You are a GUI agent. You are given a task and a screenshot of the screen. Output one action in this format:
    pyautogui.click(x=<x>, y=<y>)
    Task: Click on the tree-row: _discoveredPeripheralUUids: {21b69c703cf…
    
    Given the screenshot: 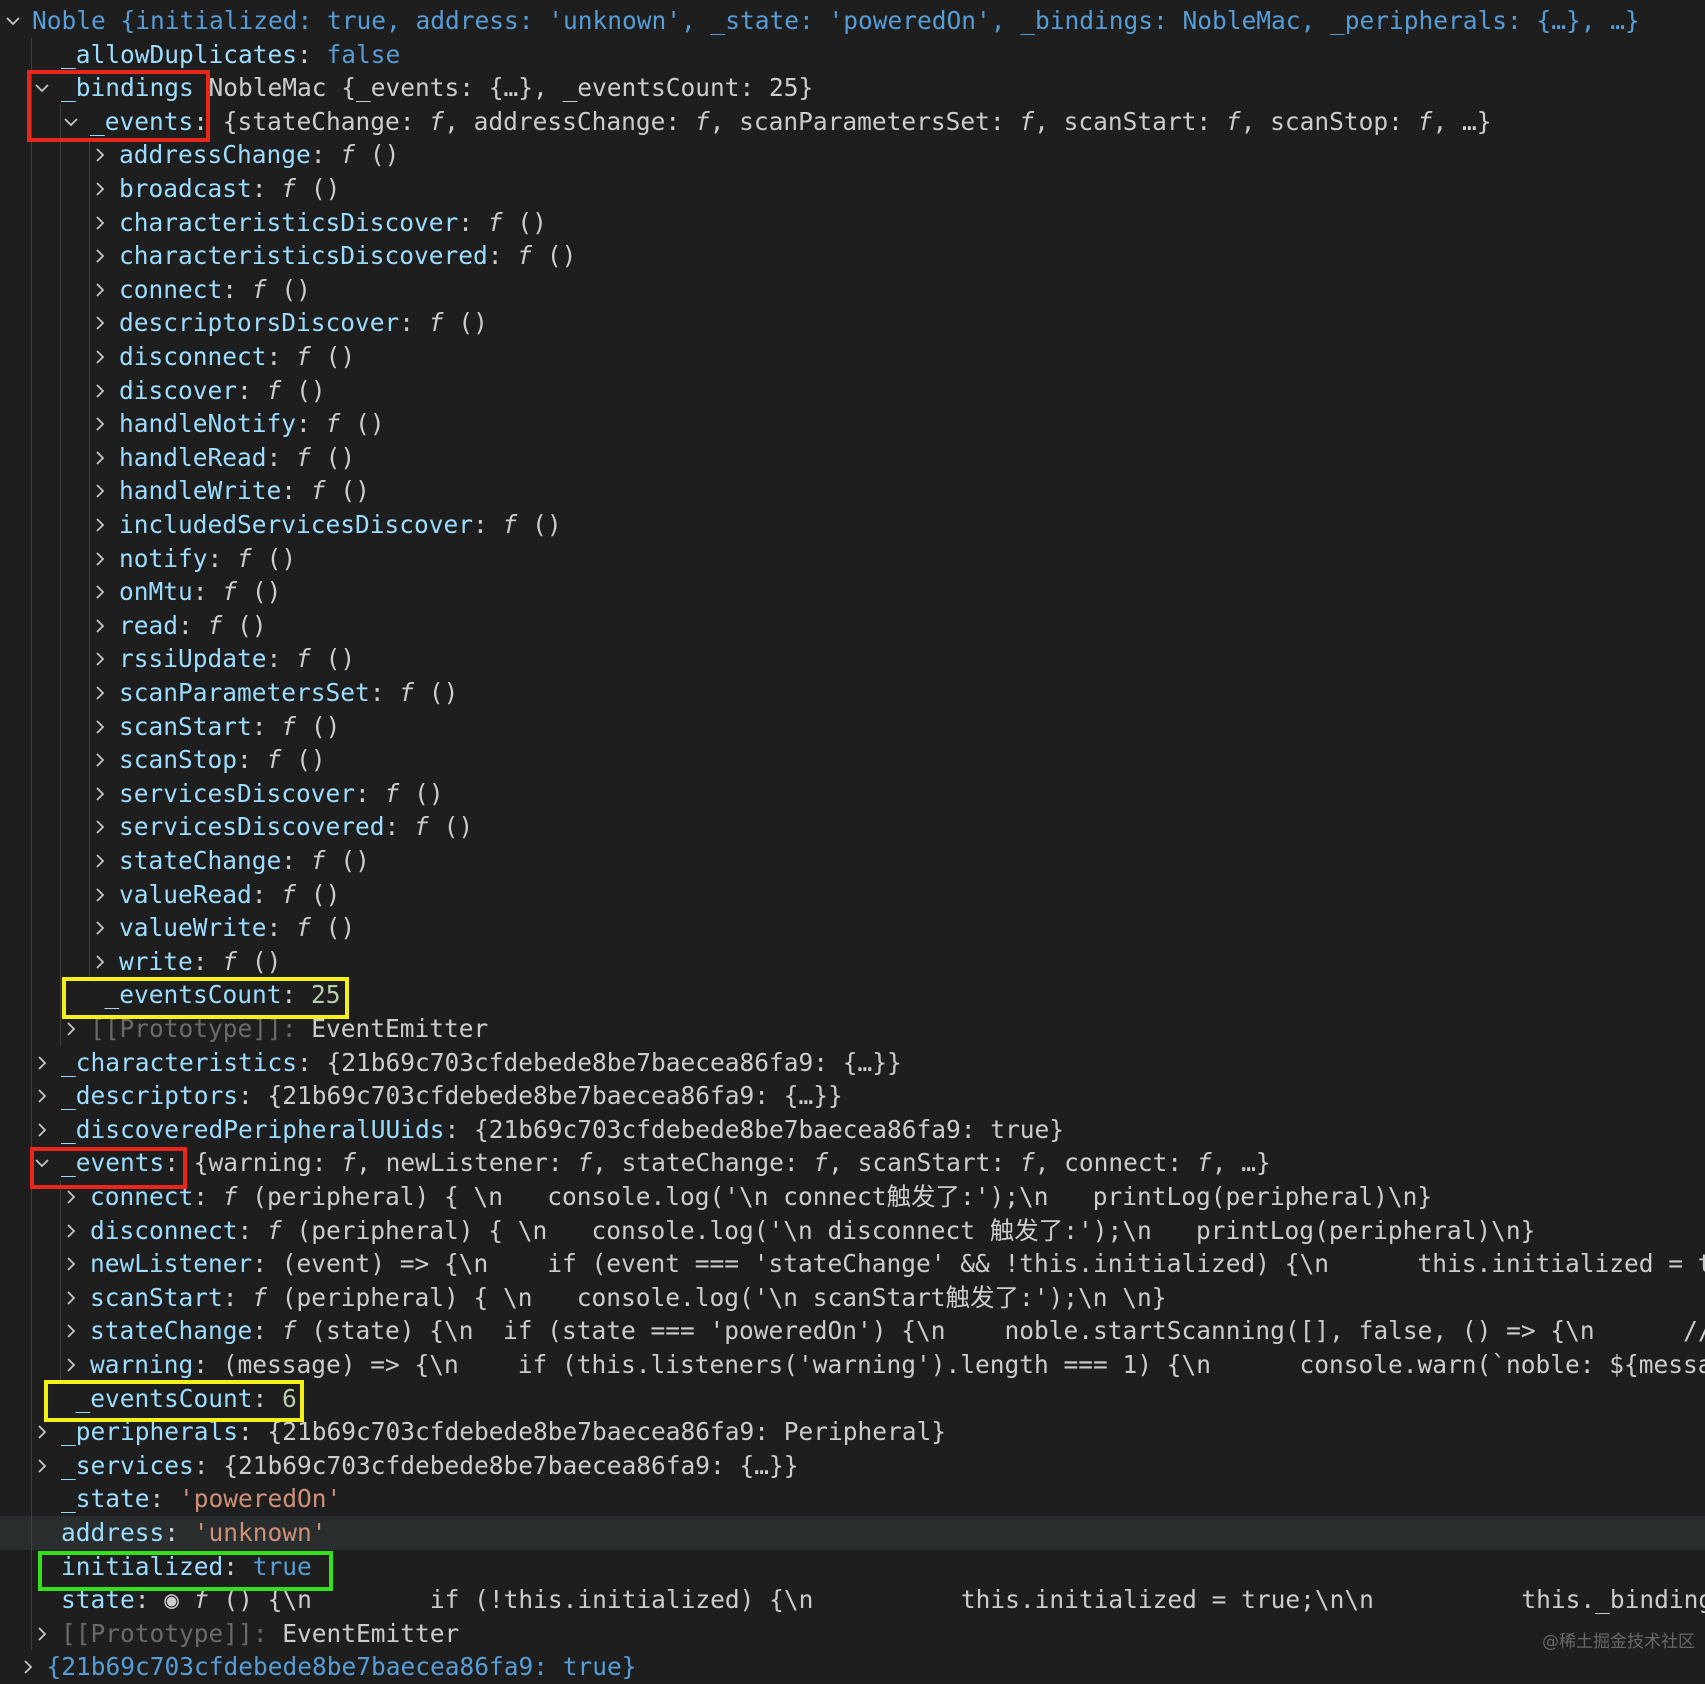 What is the action you would take?
    pyautogui.click(x=852, y=1130)
    